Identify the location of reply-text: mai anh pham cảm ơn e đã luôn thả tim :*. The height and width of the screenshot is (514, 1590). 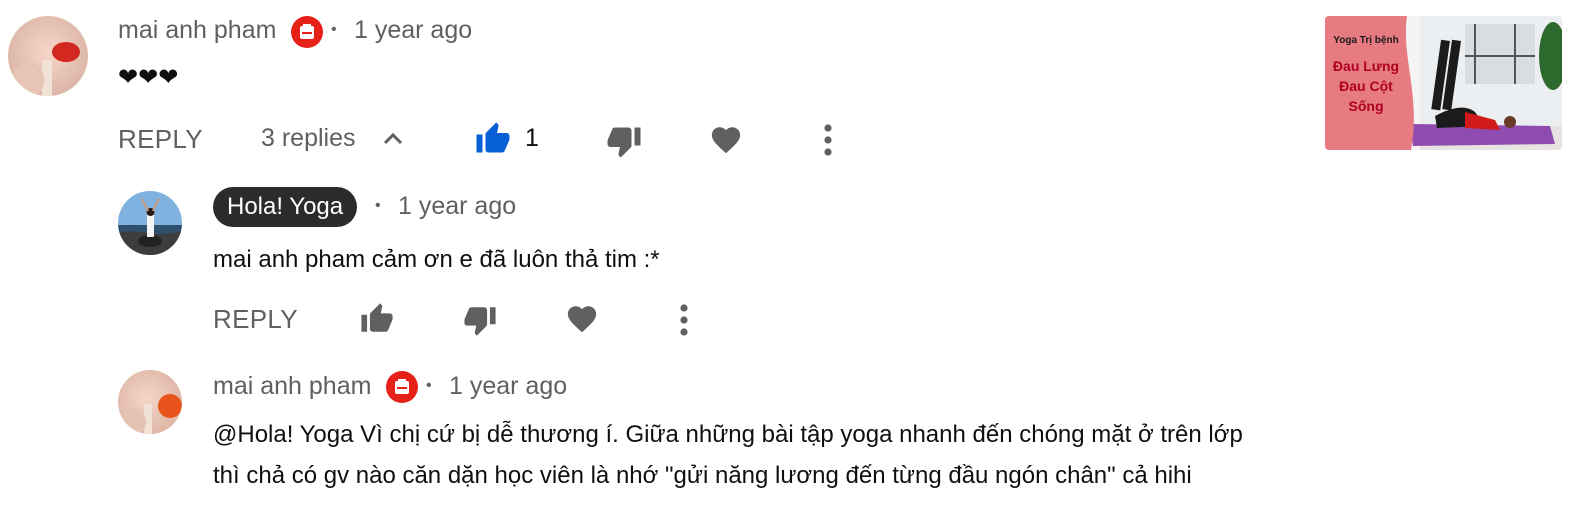
(436, 259).